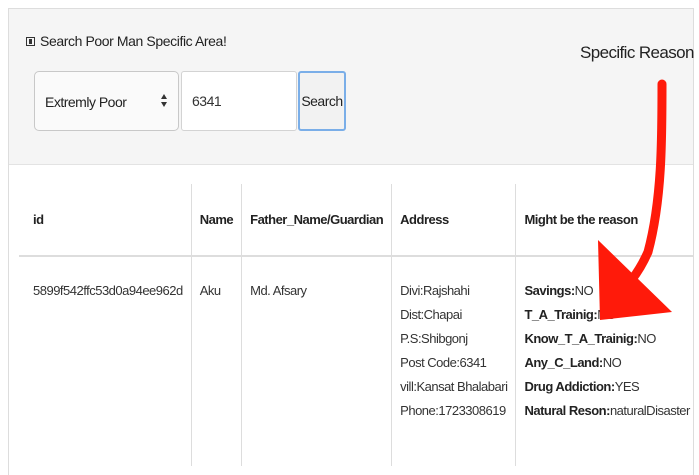  What do you see at coordinates (30, 41) in the screenshot?
I see `document-icon` at bounding box center [30, 41].